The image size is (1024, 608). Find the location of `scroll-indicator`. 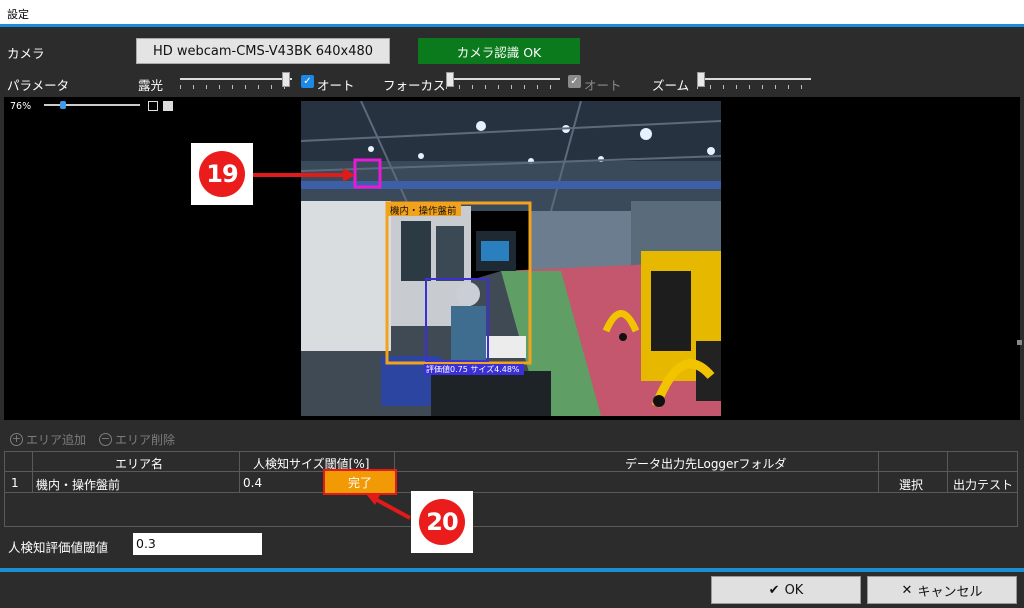

scroll-indicator is located at coordinates (1019, 342).